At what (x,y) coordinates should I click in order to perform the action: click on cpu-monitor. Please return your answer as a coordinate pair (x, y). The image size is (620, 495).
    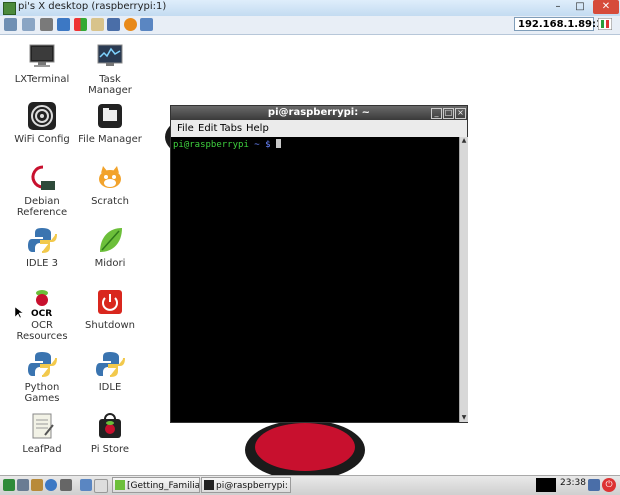
    Looking at the image, I should click on (546, 485).